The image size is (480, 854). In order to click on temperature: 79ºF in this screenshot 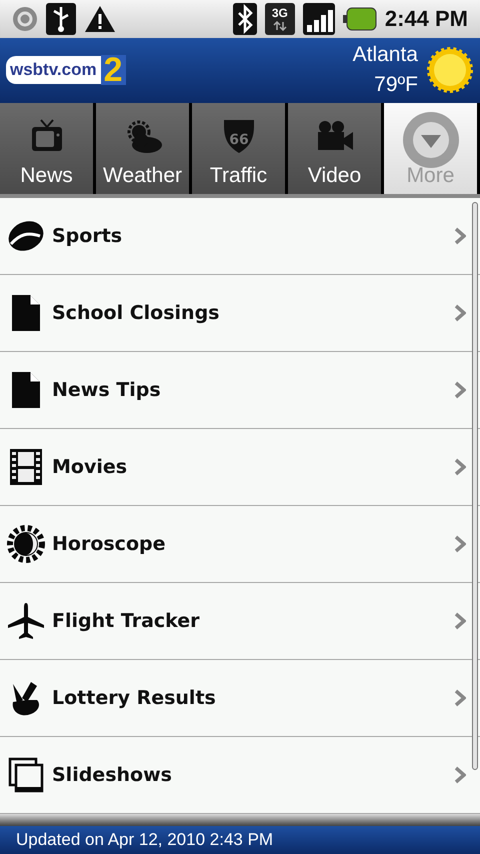, I will do `click(396, 85)`.